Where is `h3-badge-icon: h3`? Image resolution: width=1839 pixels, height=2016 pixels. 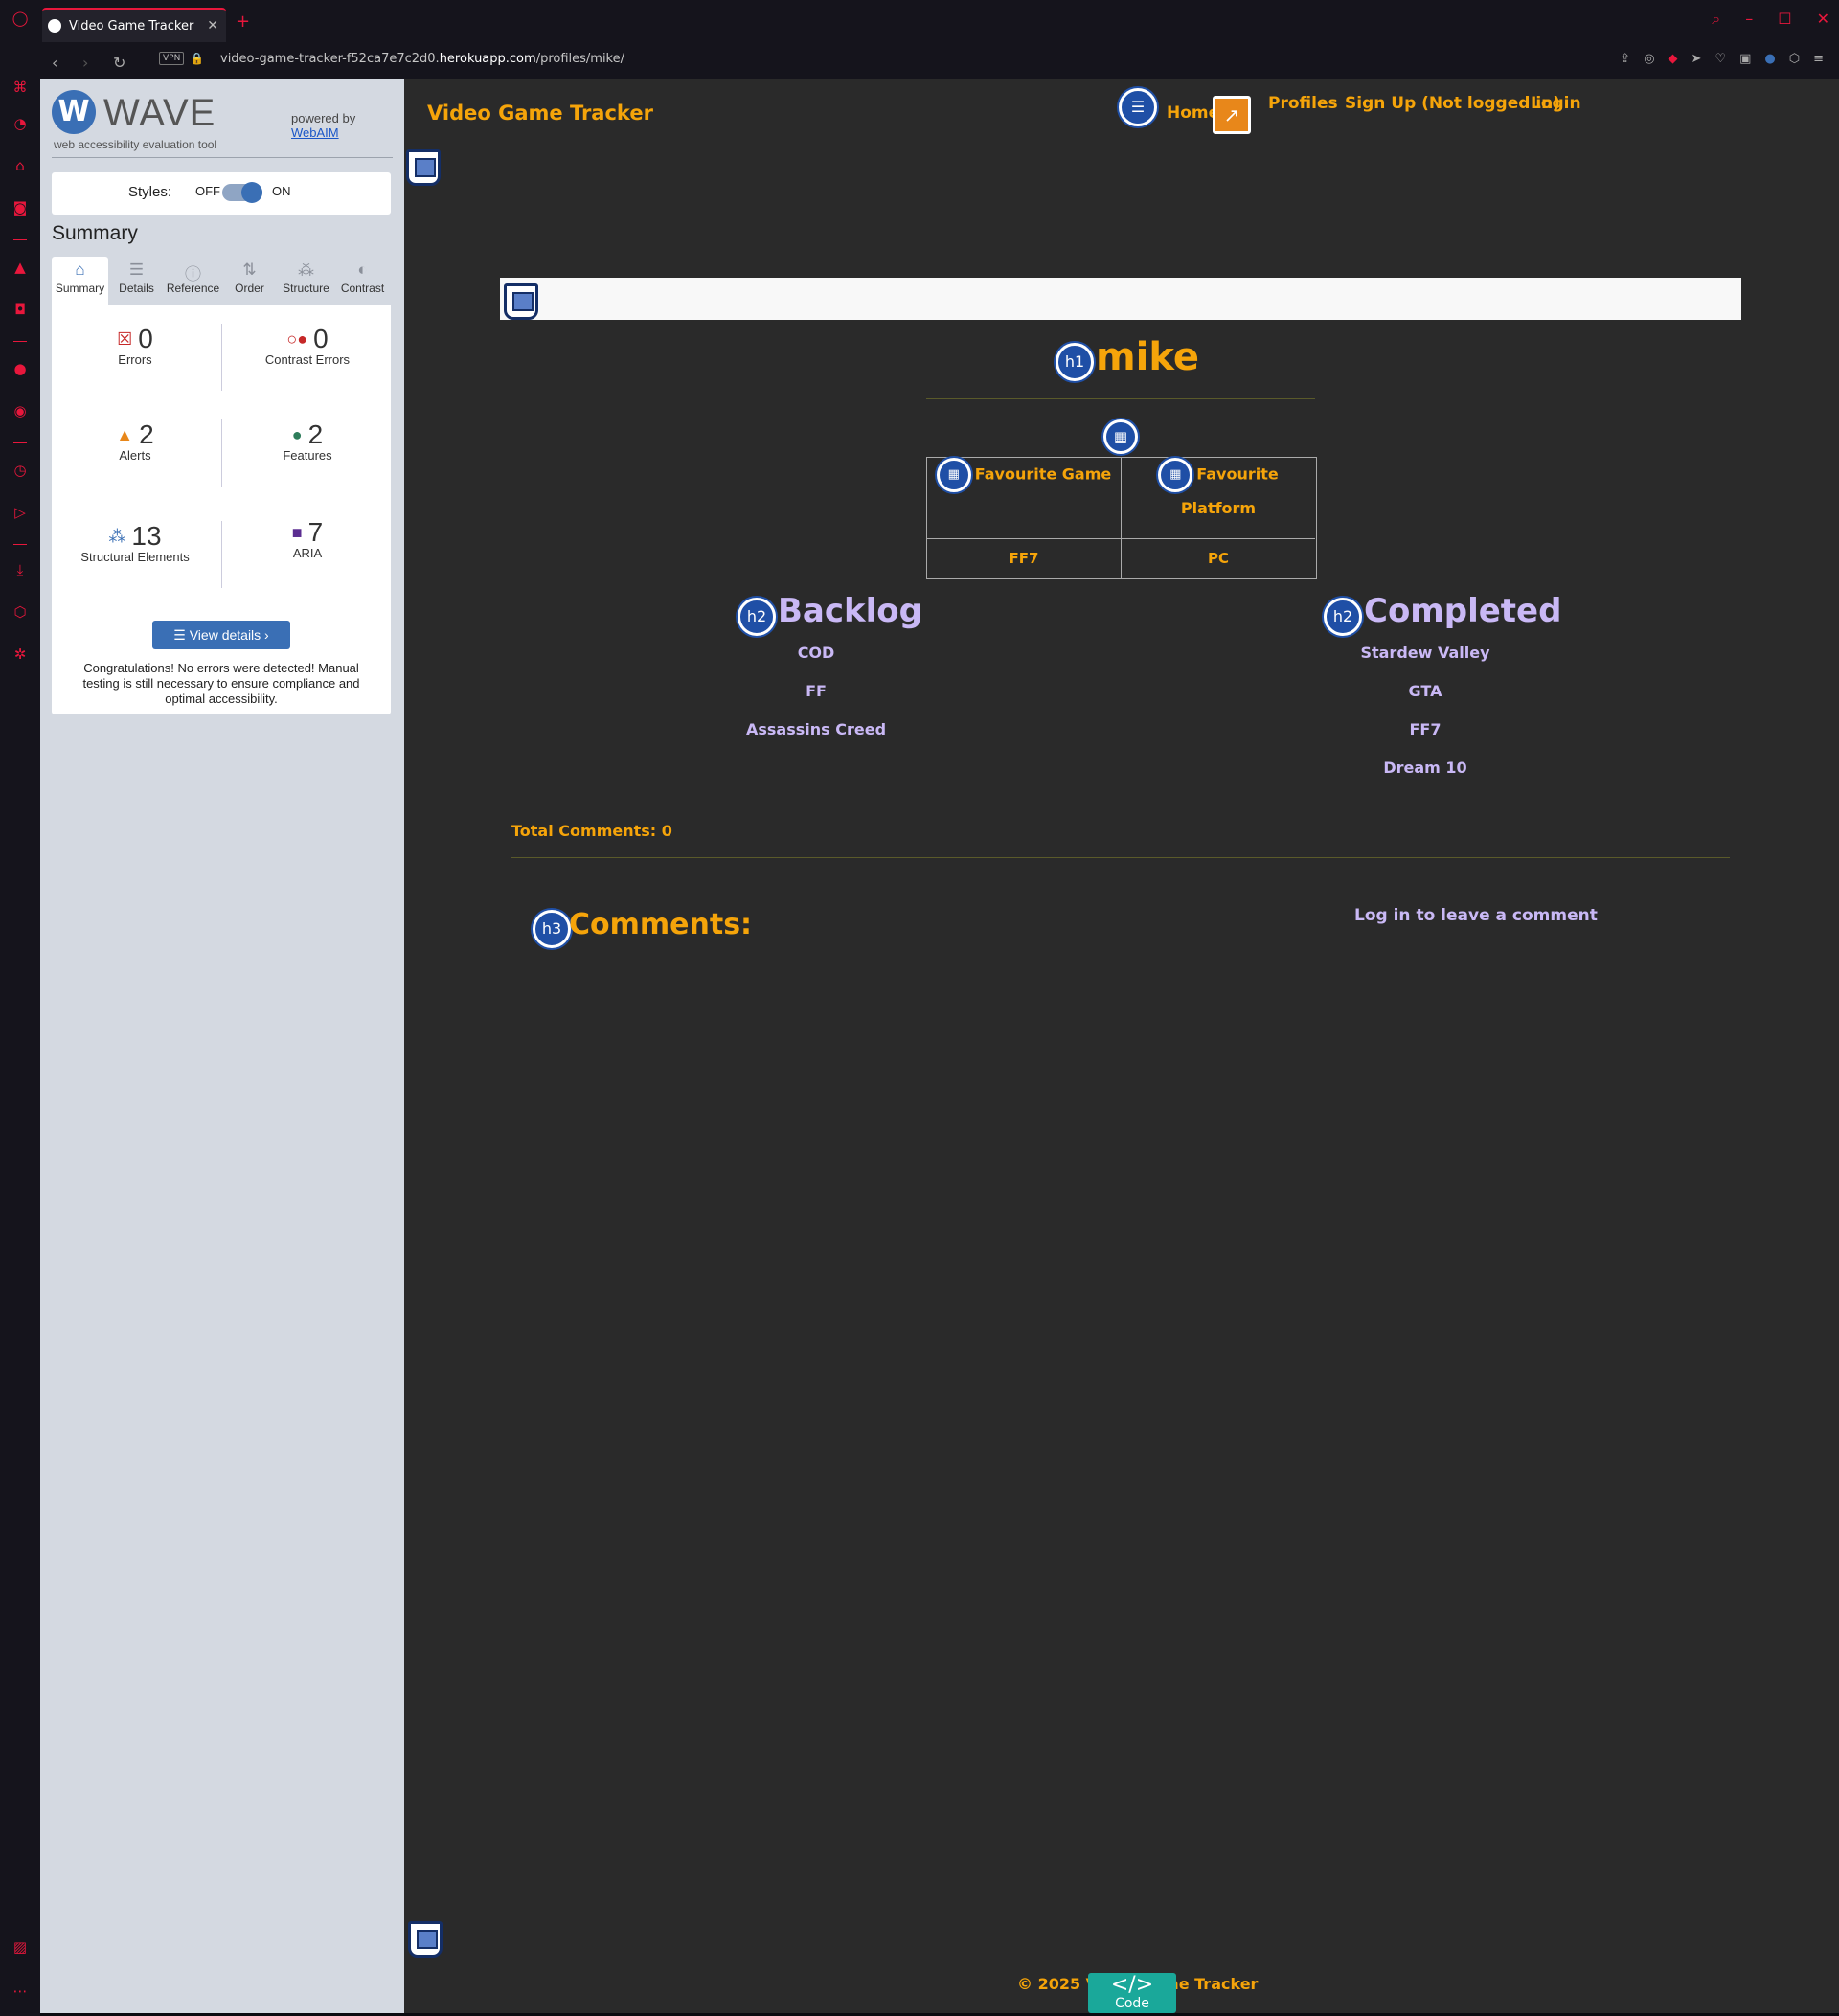
h3-badge-icon: h3 is located at coordinates (552, 929).